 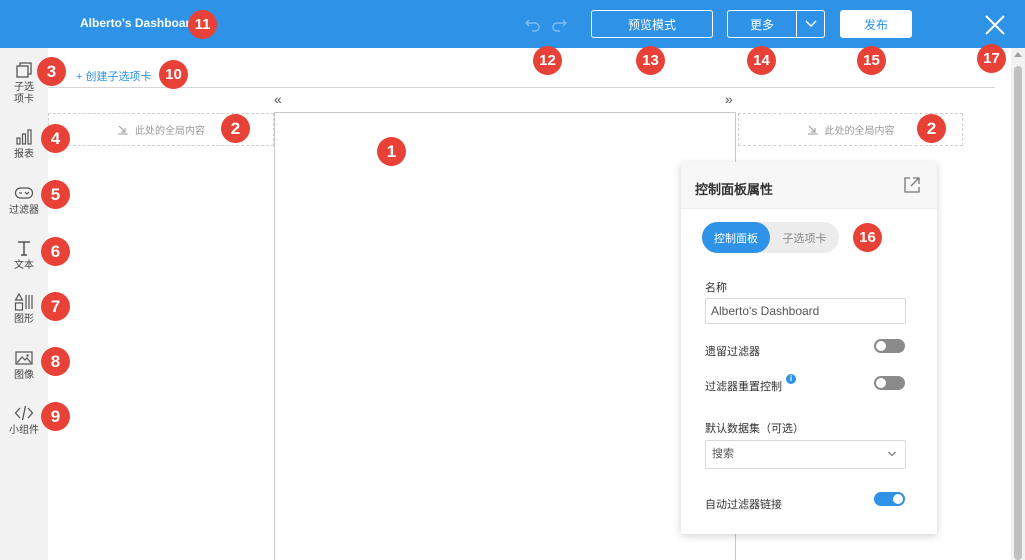 I want to click on properties-tab-switch: 控制面板 子选项卡, so click(x=770, y=237).